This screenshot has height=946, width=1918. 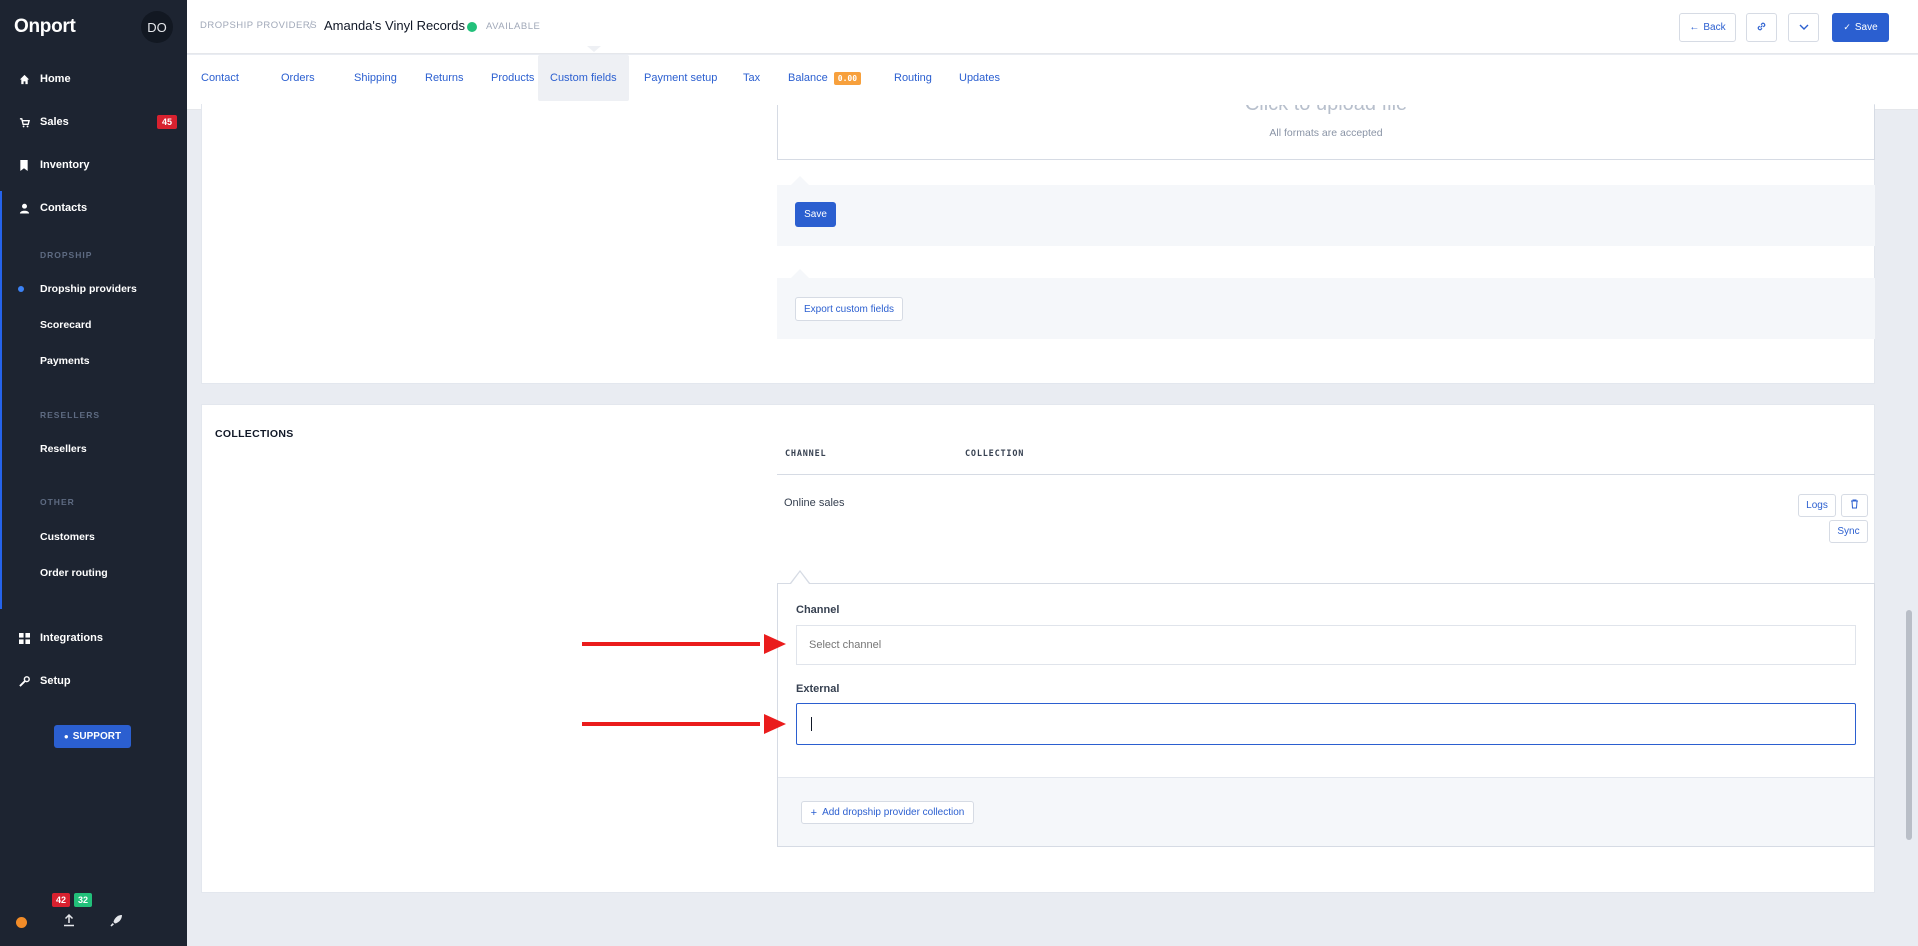 I want to click on support-label: SUPPORT, so click(x=97, y=736).